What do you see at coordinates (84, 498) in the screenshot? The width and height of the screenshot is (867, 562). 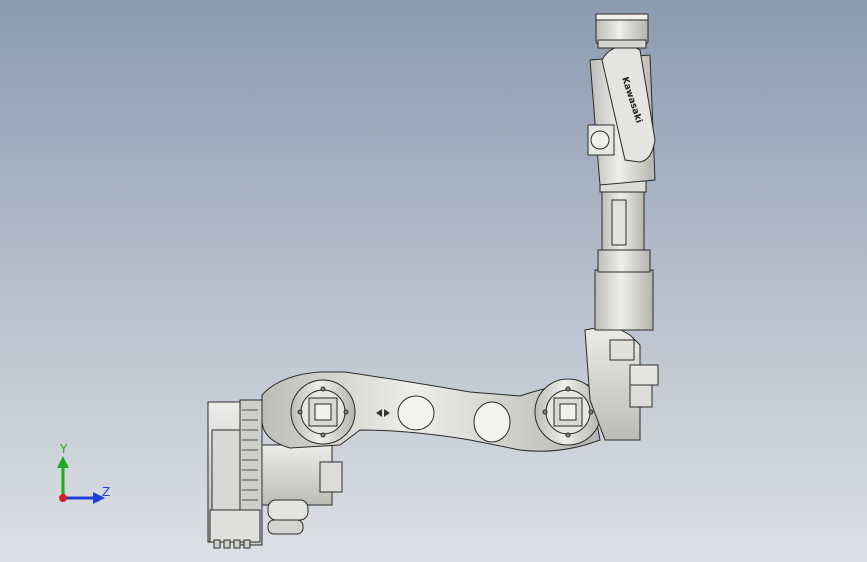 I see `z-axis-arrow-icon` at bounding box center [84, 498].